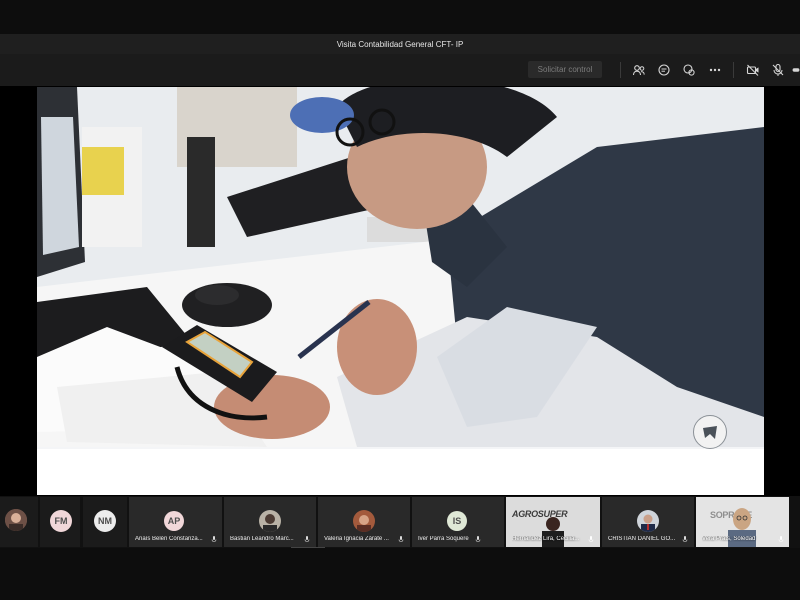 The height and width of the screenshot is (600, 800). What do you see at coordinates (639, 70) in the screenshot?
I see `people-icon` at bounding box center [639, 70].